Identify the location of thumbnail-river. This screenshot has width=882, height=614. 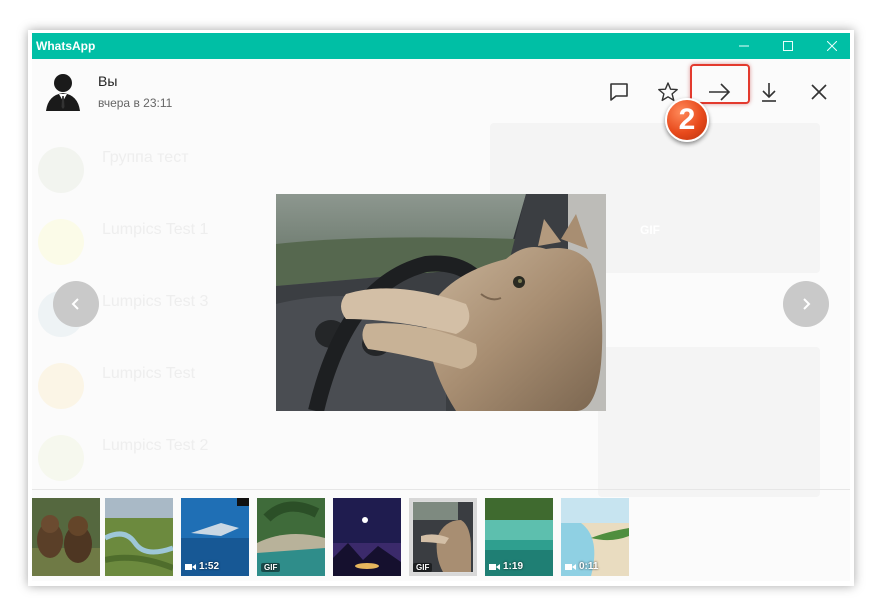
(139, 537).